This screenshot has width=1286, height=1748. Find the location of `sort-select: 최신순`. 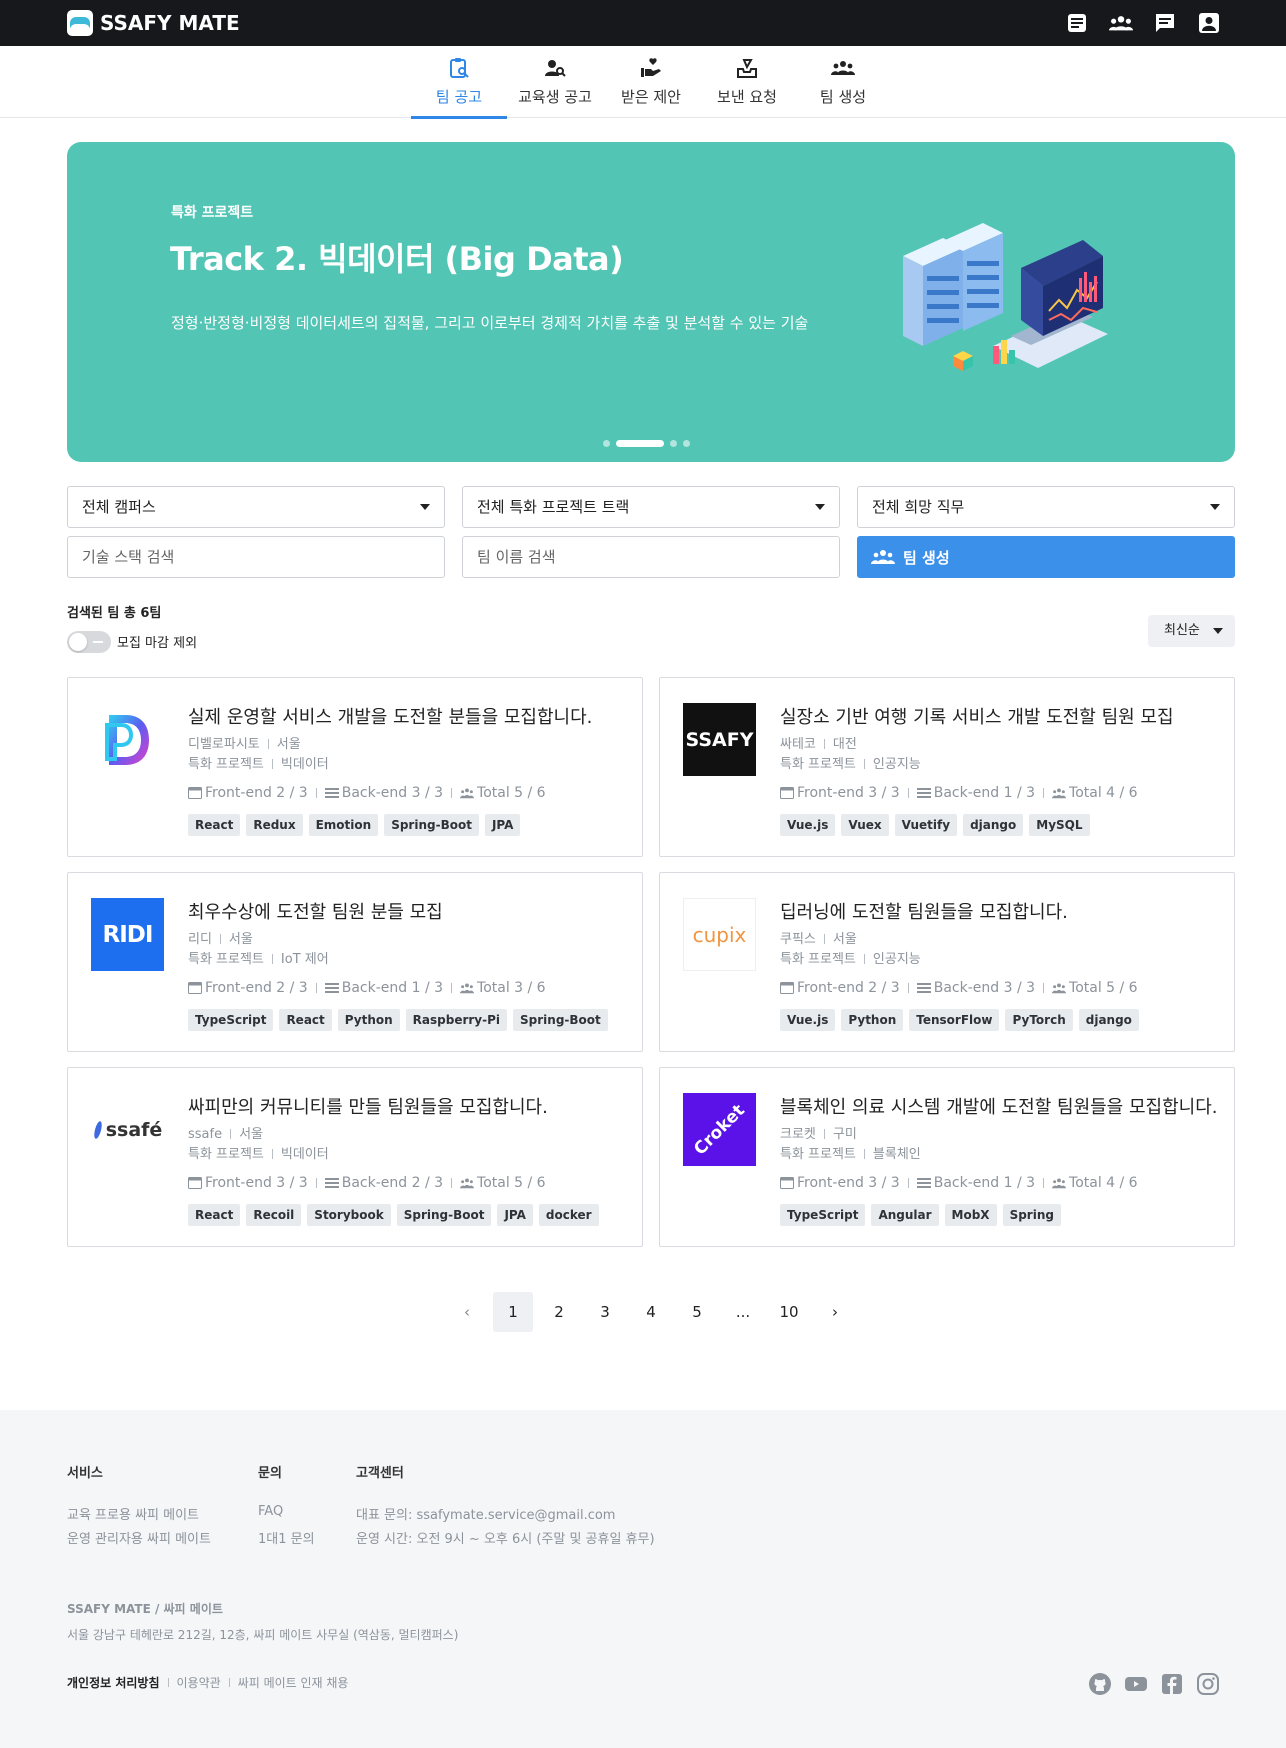

sort-select: 최신순 is located at coordinates (1191, 631).